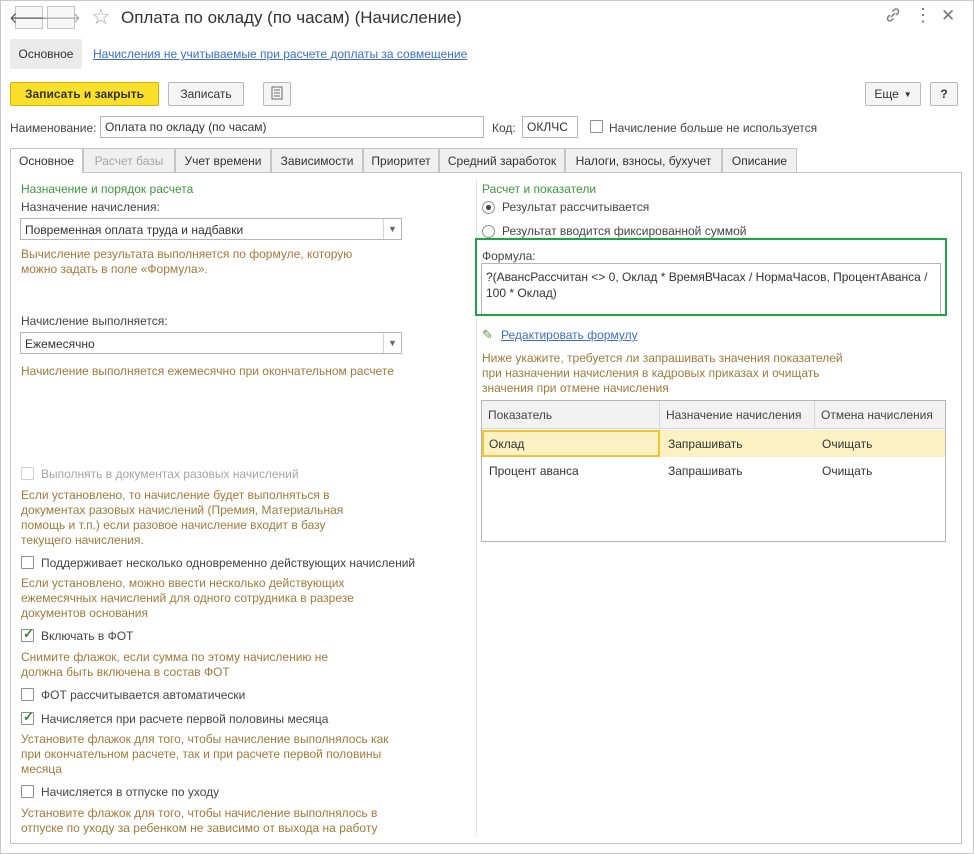 This screenshot has width=974, height=854. Describe the element at coordinates (101, 17) in the screenshot. I see `favorite-star-icon: ☆` at that location.